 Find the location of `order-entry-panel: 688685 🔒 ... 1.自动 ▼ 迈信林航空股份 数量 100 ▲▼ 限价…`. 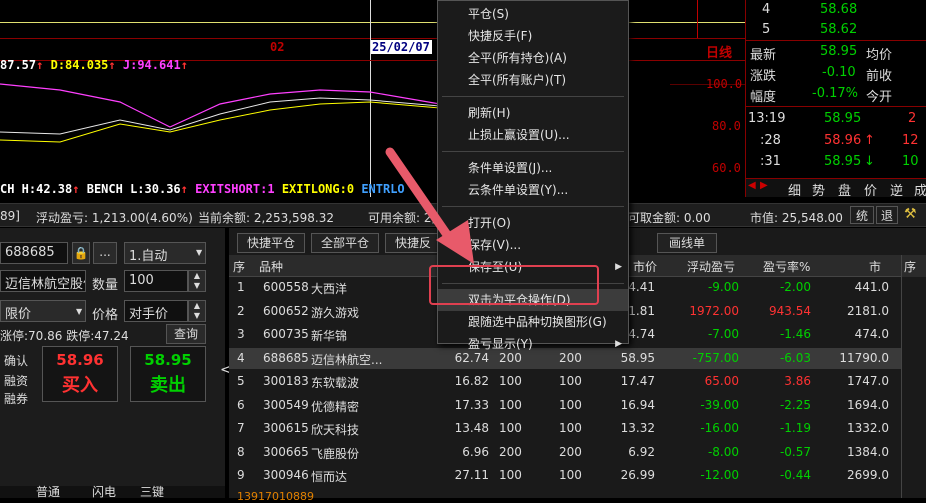

order-entry-panel: 688685 🔒 ... 1.自动 ▼ 迈信林航空股份 数量 100 ▲▼ 限价… is located at coordinates (112, 364).